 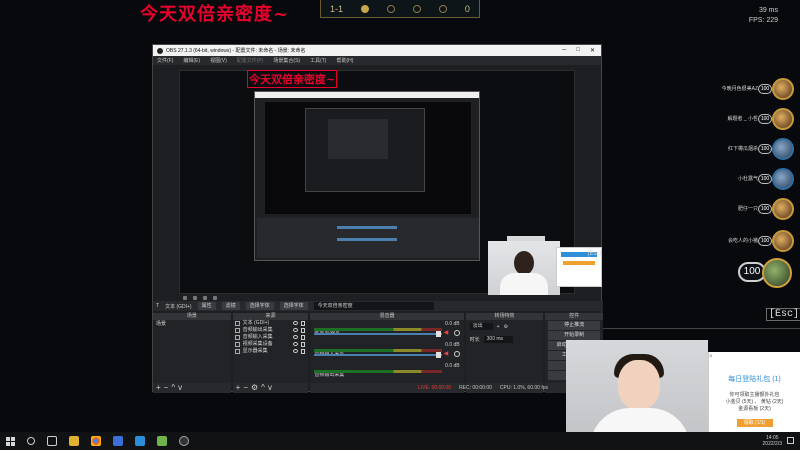 I want to click on preview-esc-label: [Esc], so click(x=595, y=254).